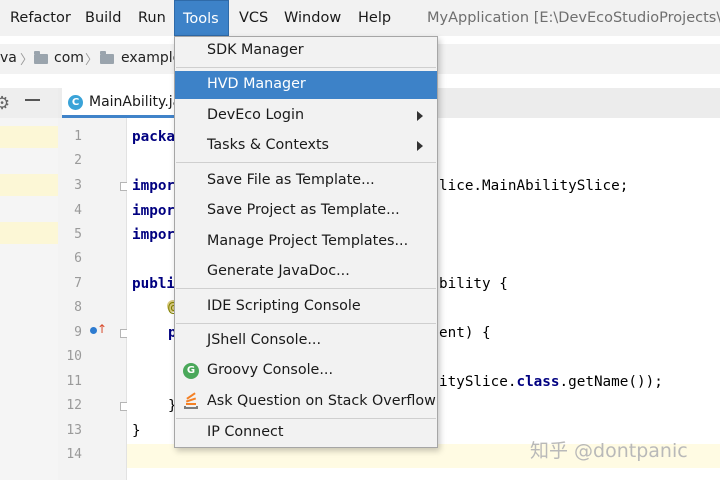 The width and height of the screenshot is (720, 480). Describe the element at coordinates (321, 401) in the screenshot. I see `menu-item-label: Ask Question on Stack Overflow` at that location.